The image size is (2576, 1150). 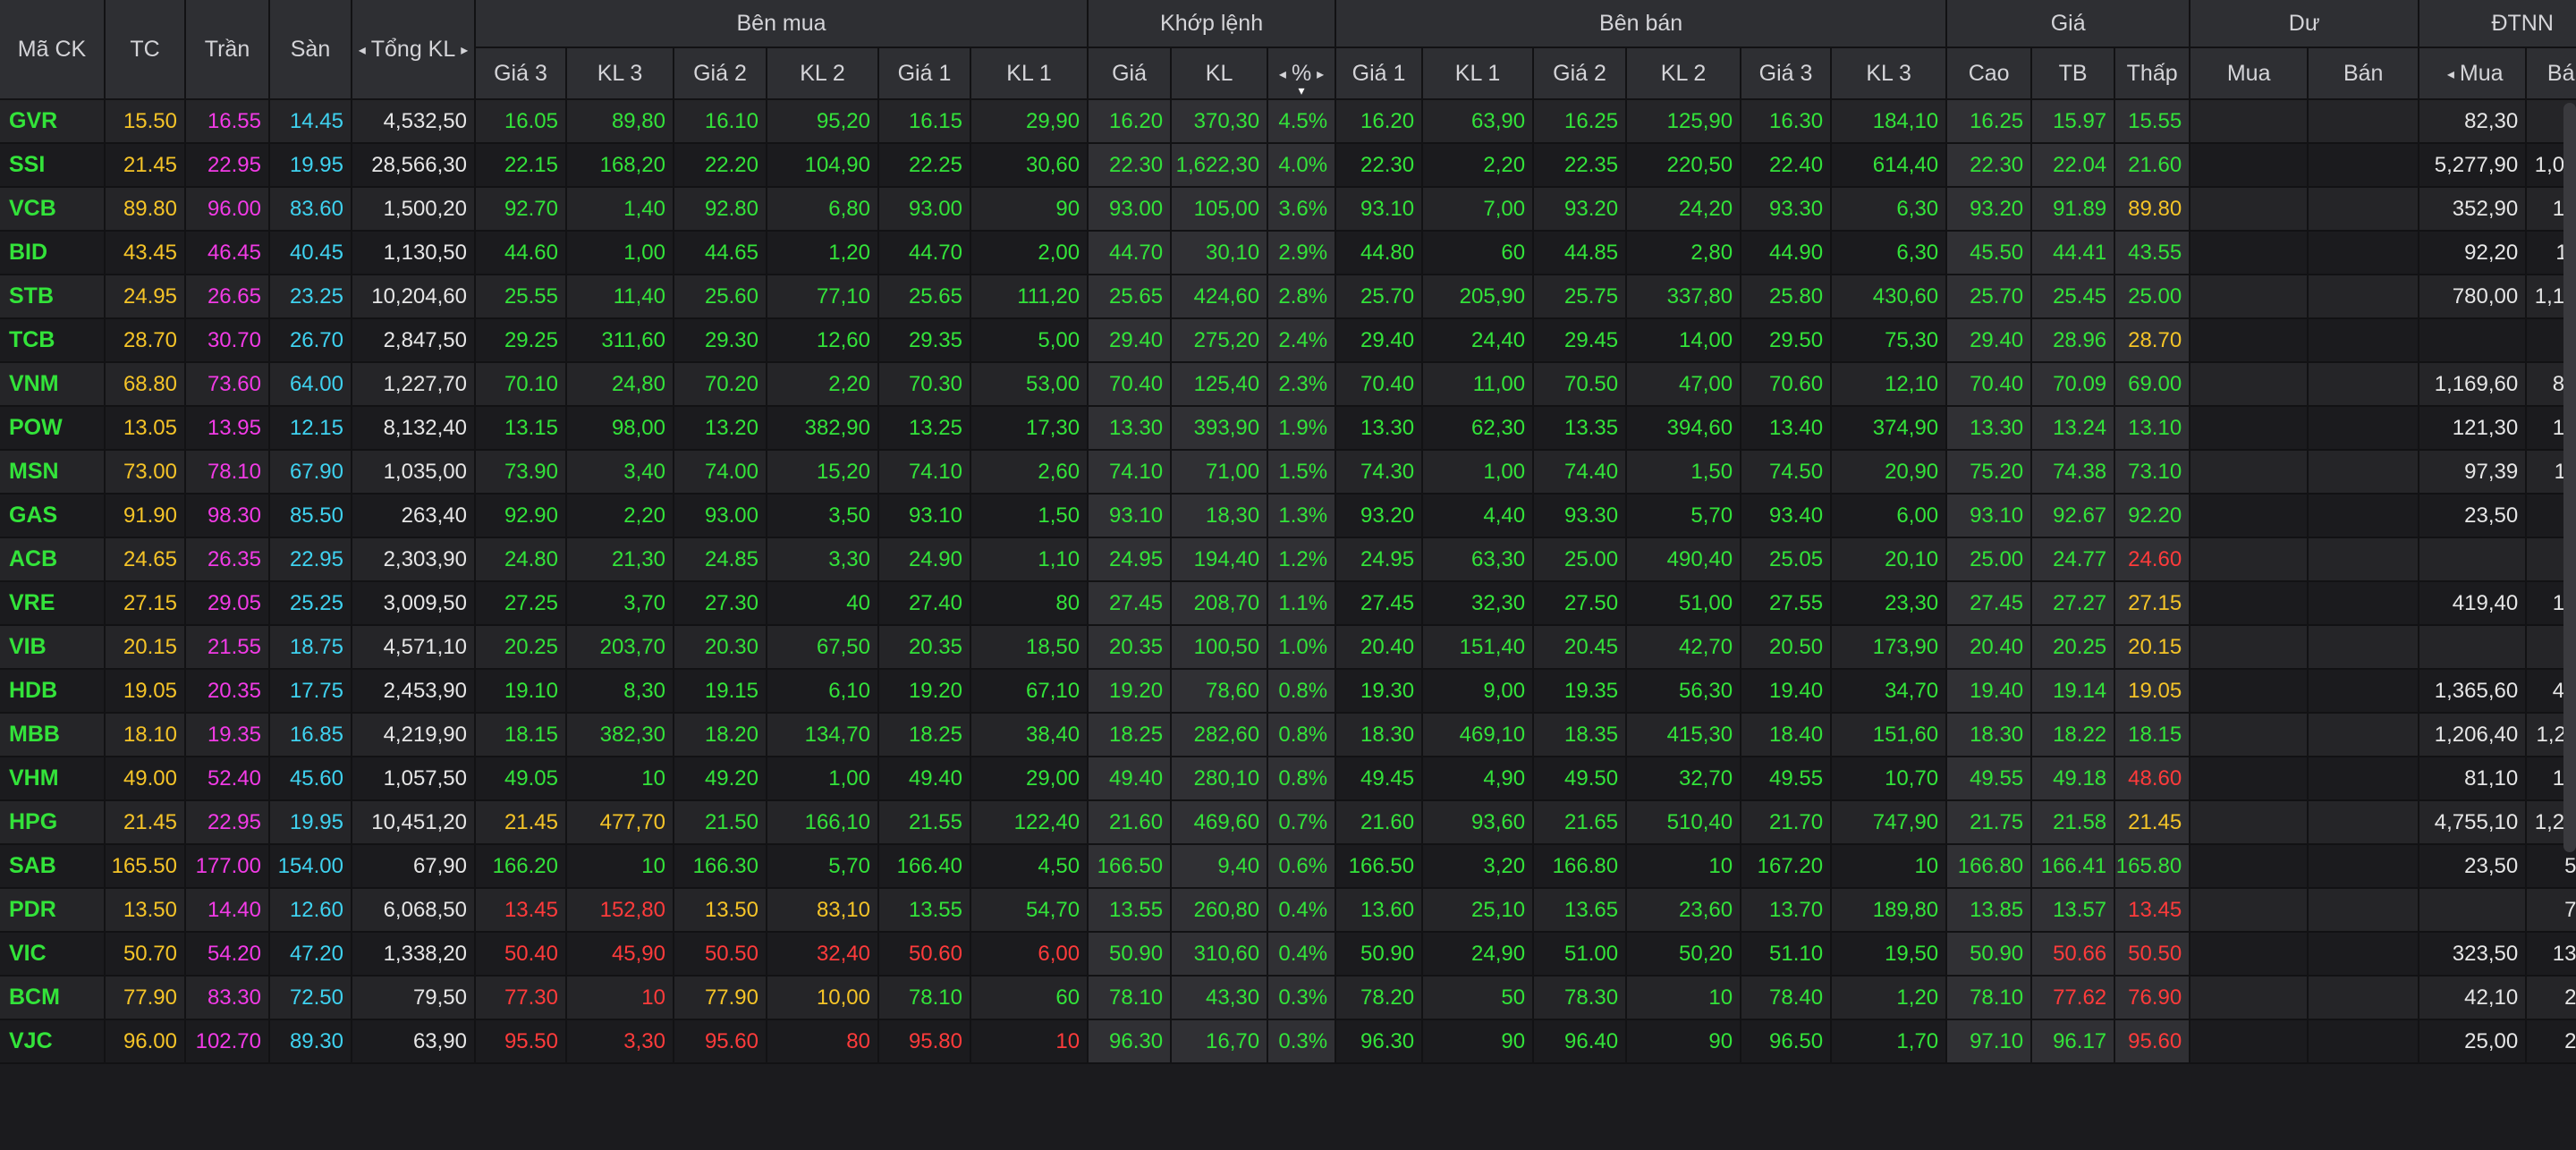 I want to click on symbol-cell: PDR, so click(x=53, y=910).